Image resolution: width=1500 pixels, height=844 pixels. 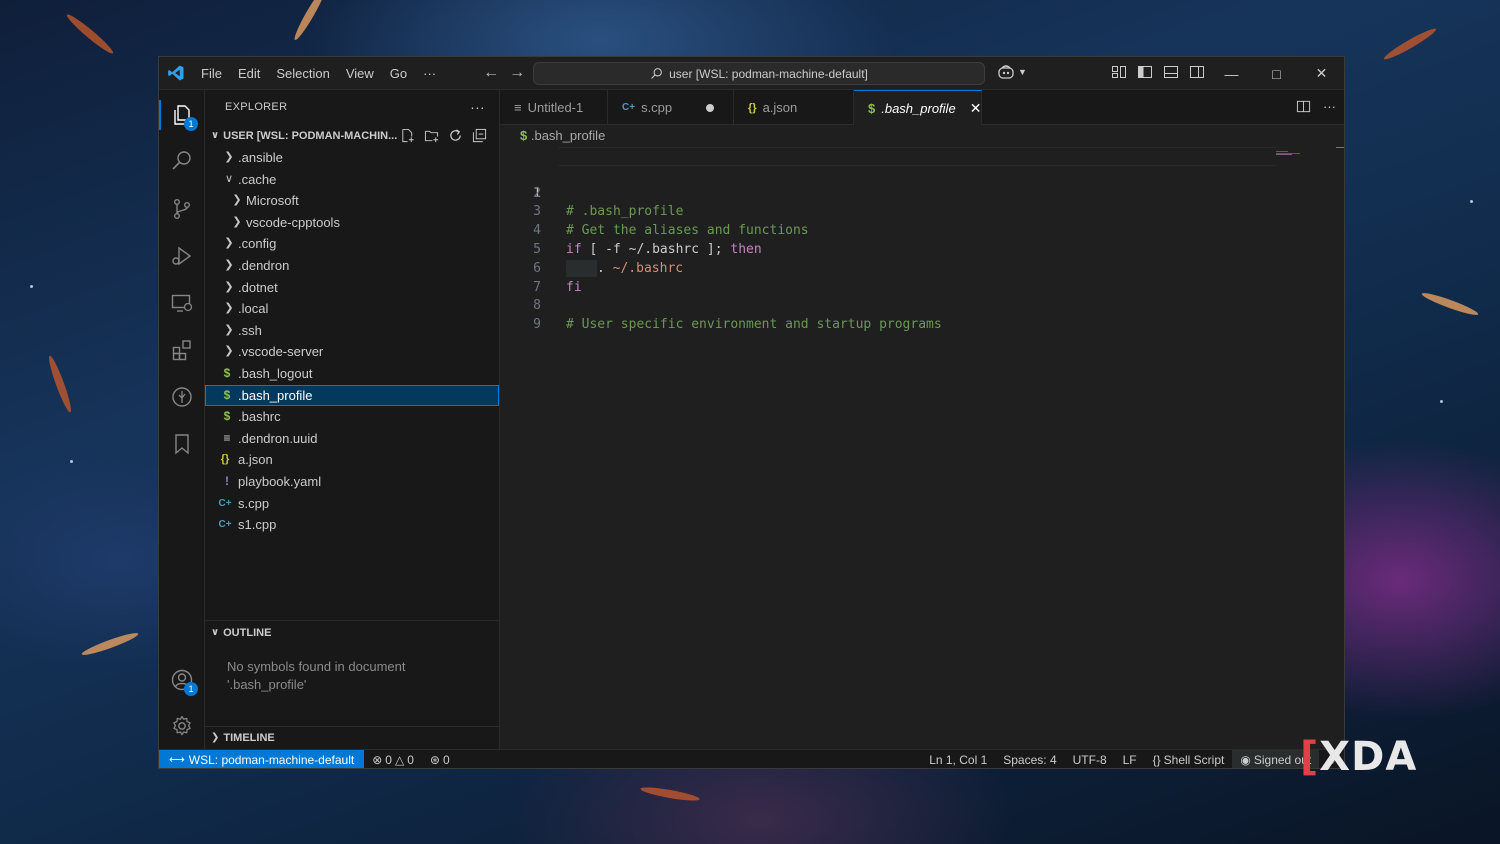 What do you see at coordinates (398, 73) in the screenshot?
I see `menu-go: Go` at bounding box center [398, 73].